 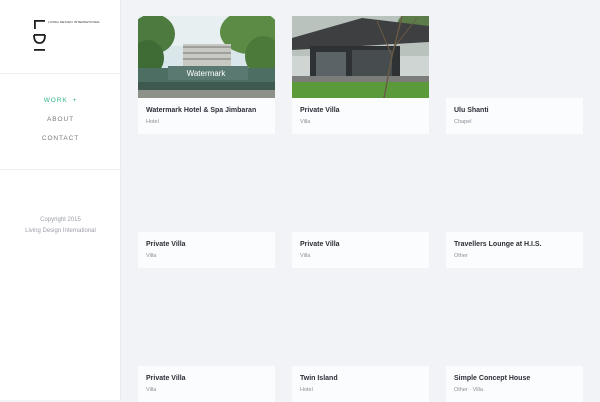 I want to click on nav-item-contact: CONTACT, so click(x=60, y=144).